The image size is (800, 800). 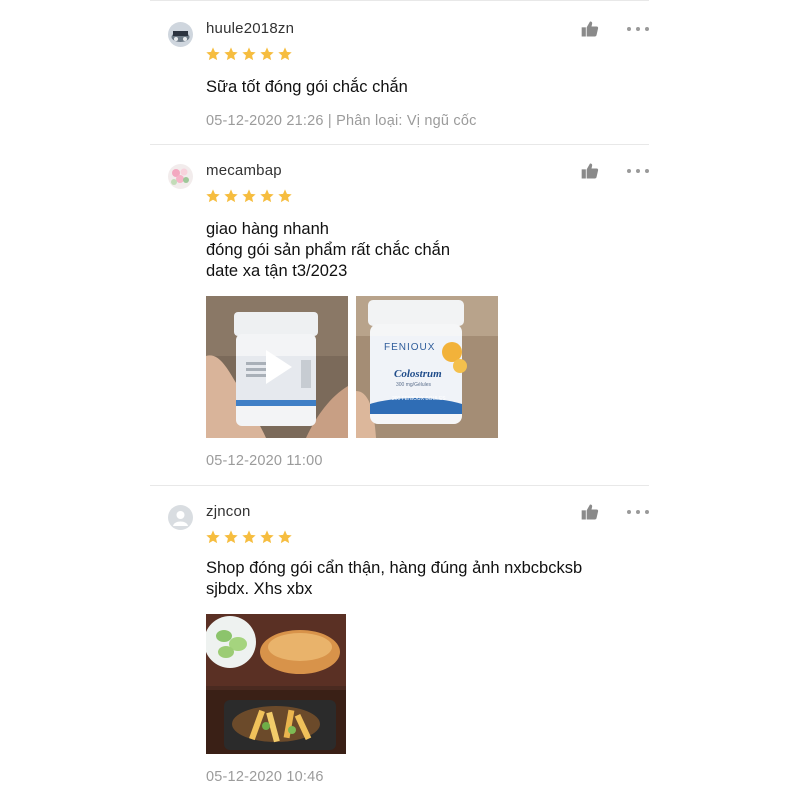 I want to click on review-meta: 05-12-2020 10:46, so click(x=265, y=777).